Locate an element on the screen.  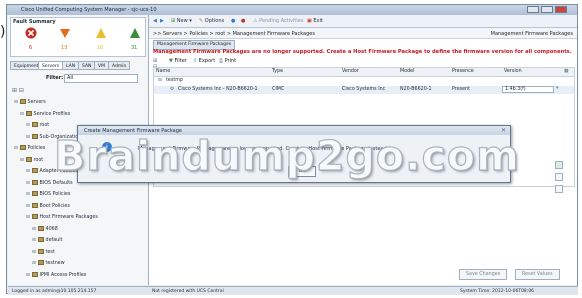
col-presence: Presence is located at coordinates (463, 71).